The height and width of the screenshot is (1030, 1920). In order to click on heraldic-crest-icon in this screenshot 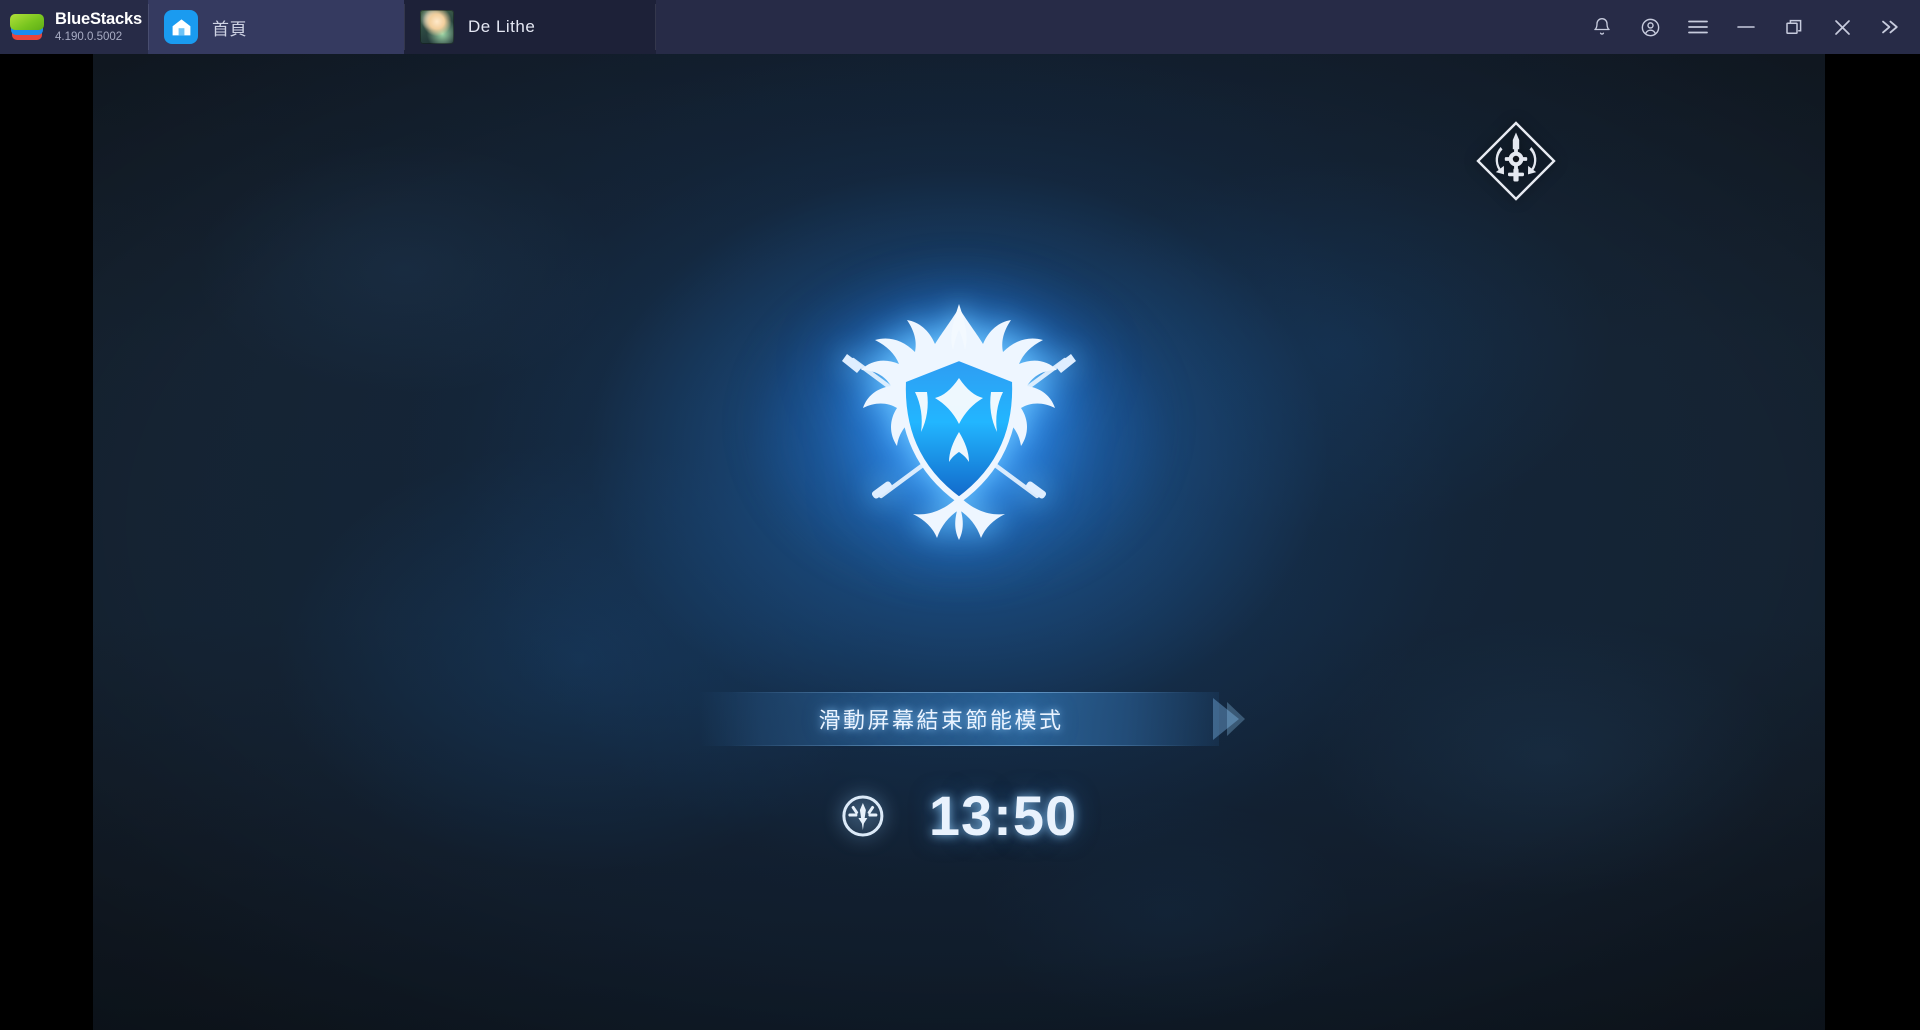, I will do `click(959, 422)`.